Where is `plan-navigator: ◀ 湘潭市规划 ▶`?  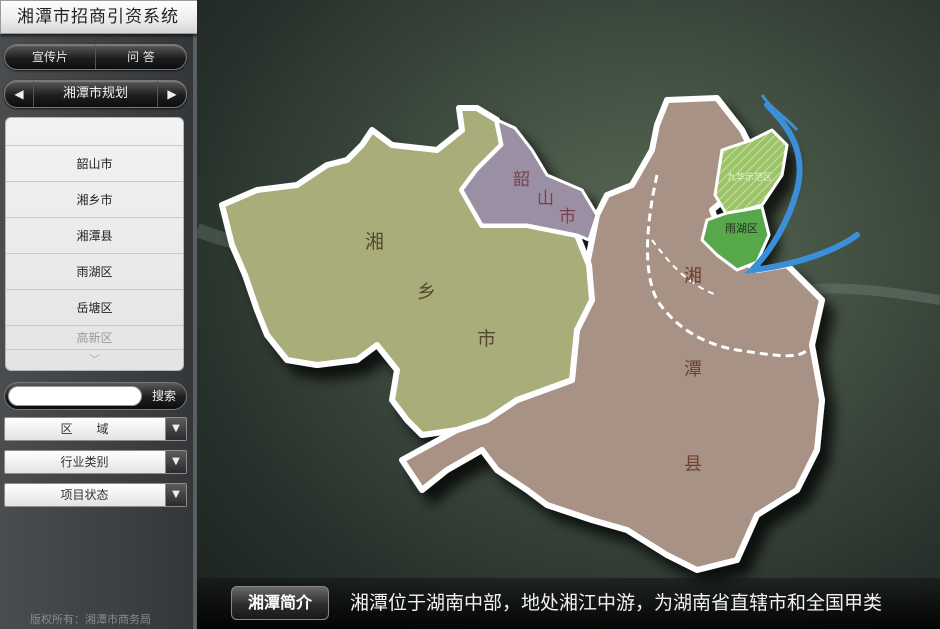 plan-navigator: ◀ 湘潭市规划 ▶ is located at coordinates (95, 94).